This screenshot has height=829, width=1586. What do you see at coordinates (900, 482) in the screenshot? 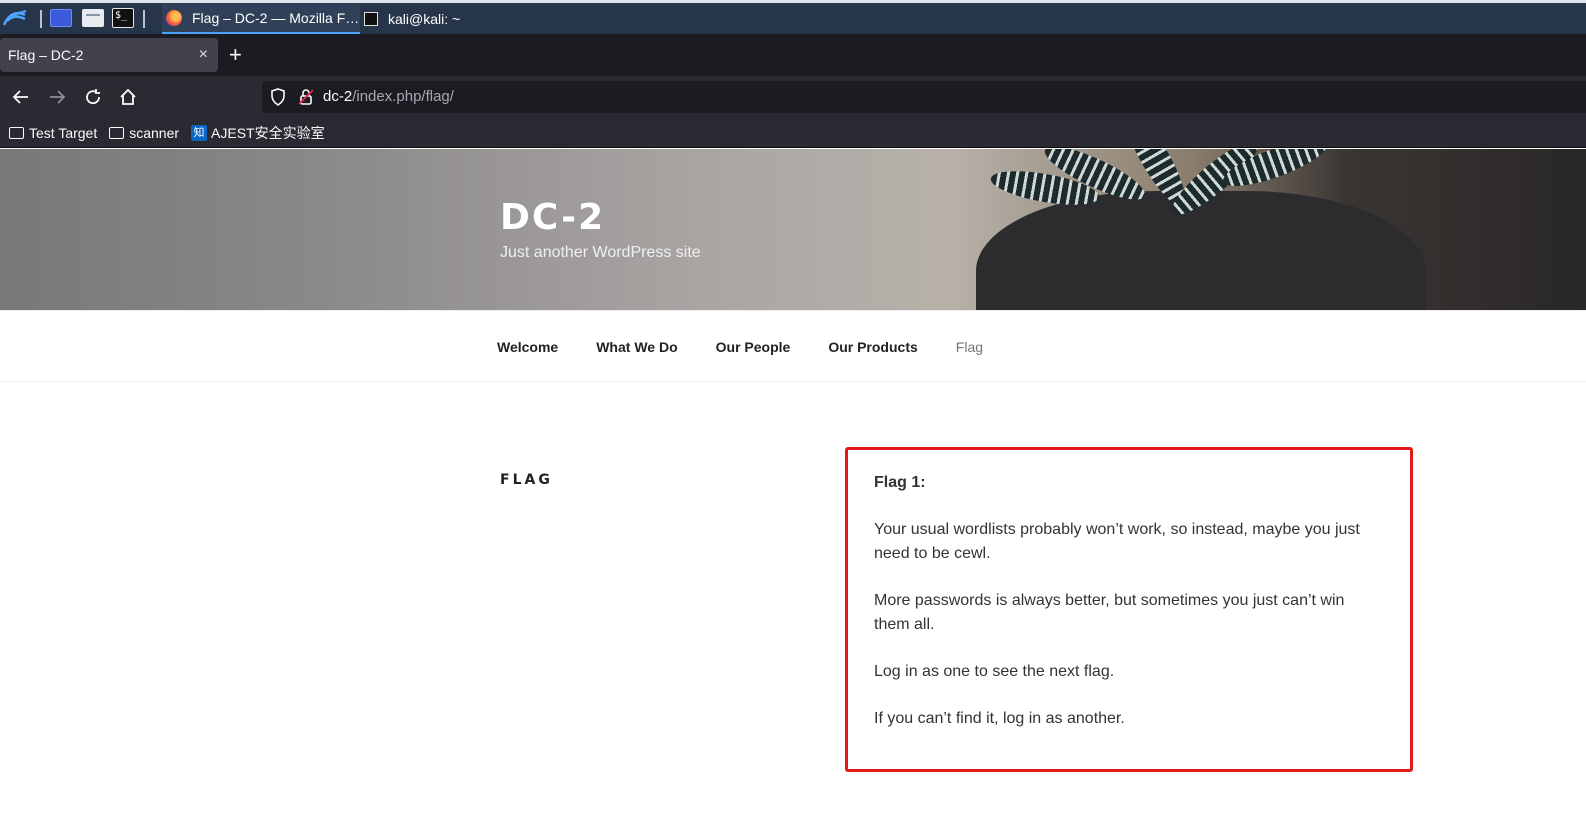
I see `flag-heading: Flag 1:` at bounding box center [900, 482].